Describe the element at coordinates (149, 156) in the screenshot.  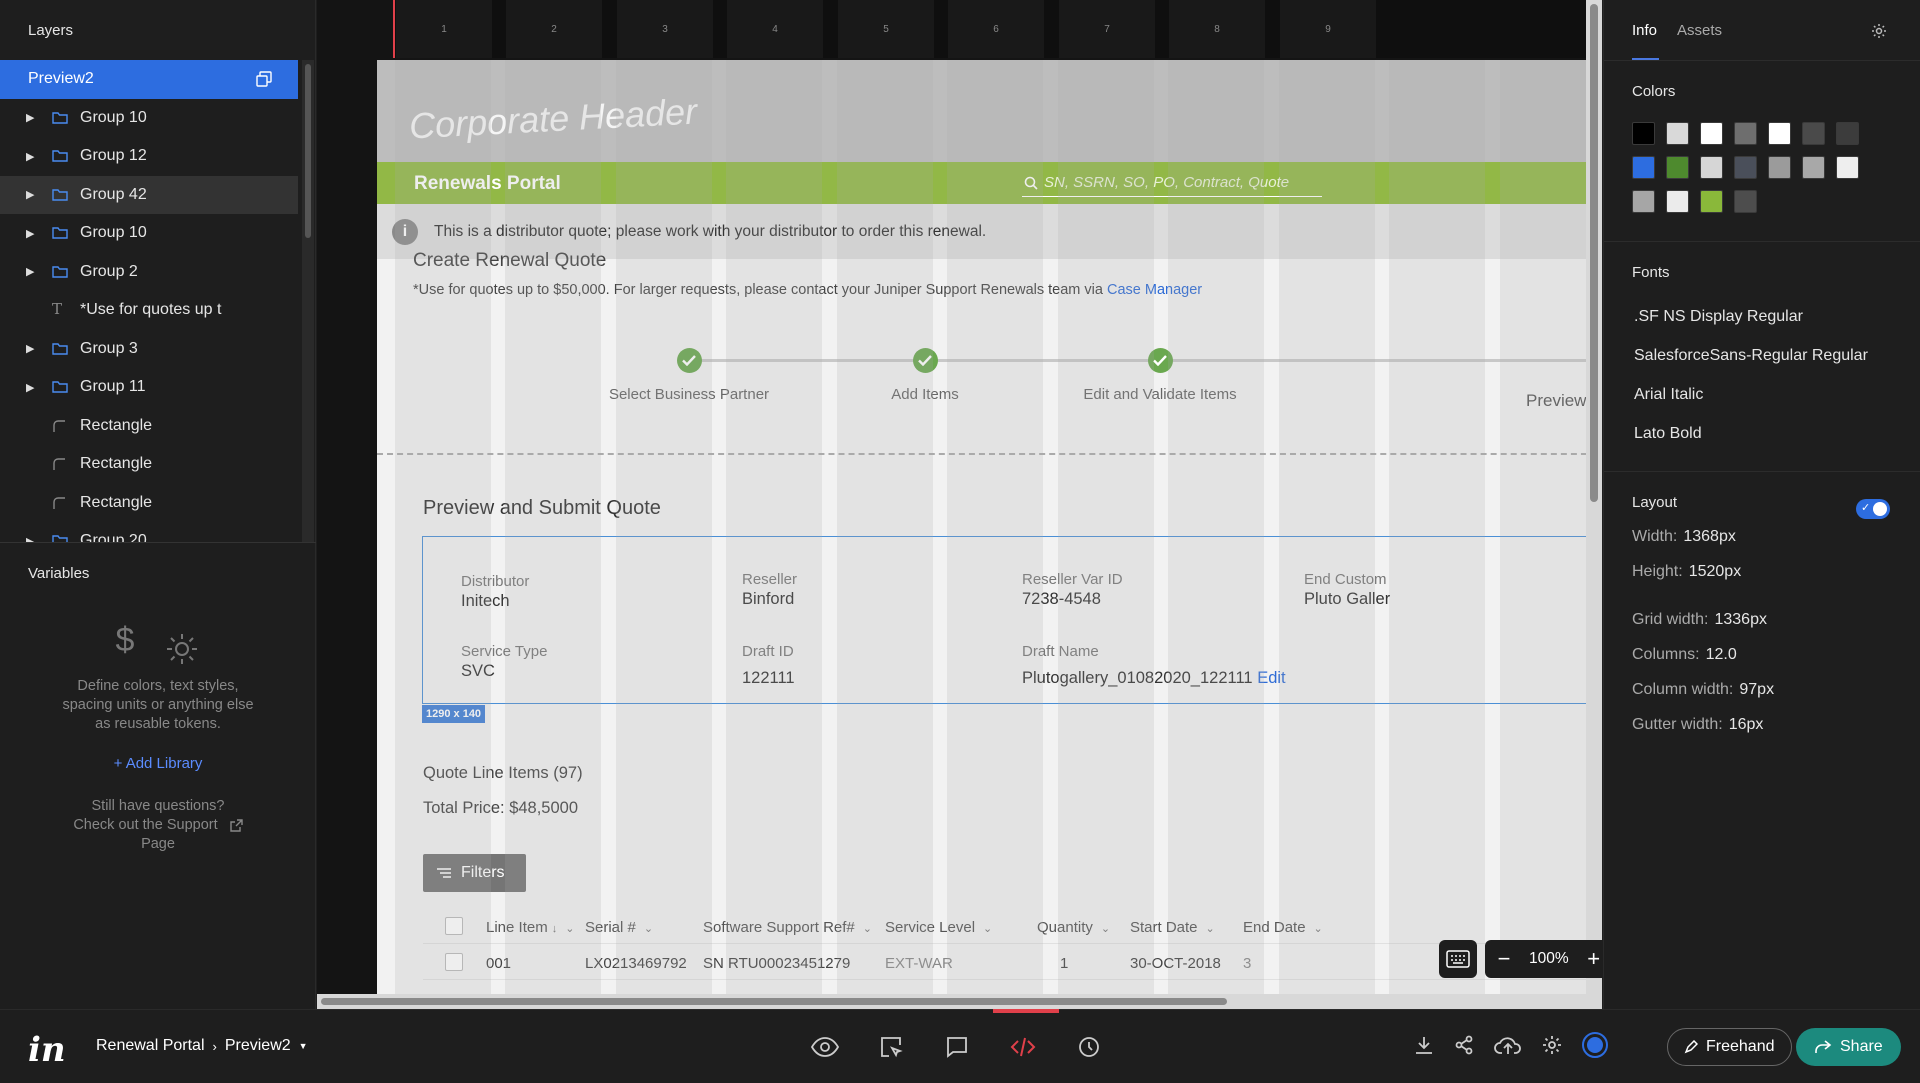
I see `layer-item: ▶ Group 12` at that location.